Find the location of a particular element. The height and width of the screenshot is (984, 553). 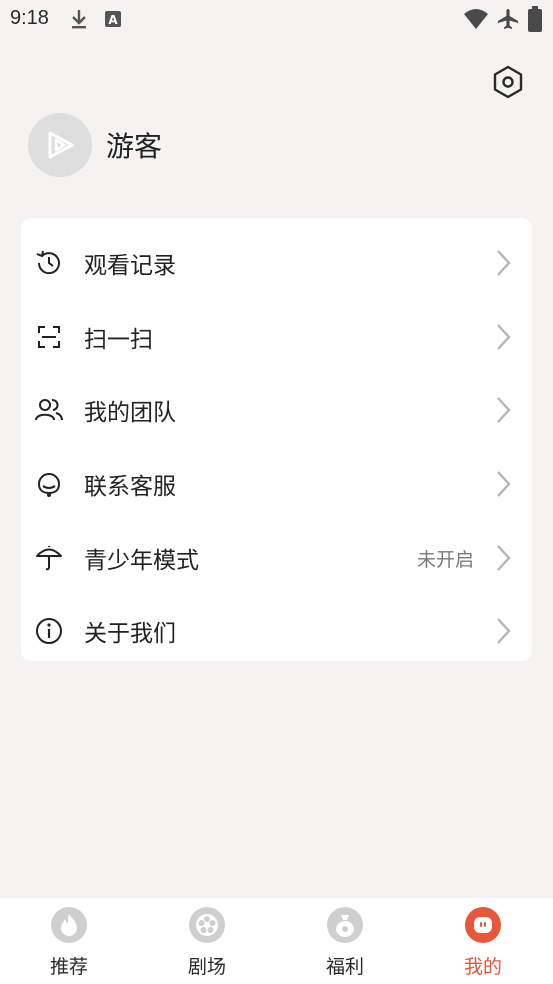

profile-name: 游客 is located at coordinates (134, 146).